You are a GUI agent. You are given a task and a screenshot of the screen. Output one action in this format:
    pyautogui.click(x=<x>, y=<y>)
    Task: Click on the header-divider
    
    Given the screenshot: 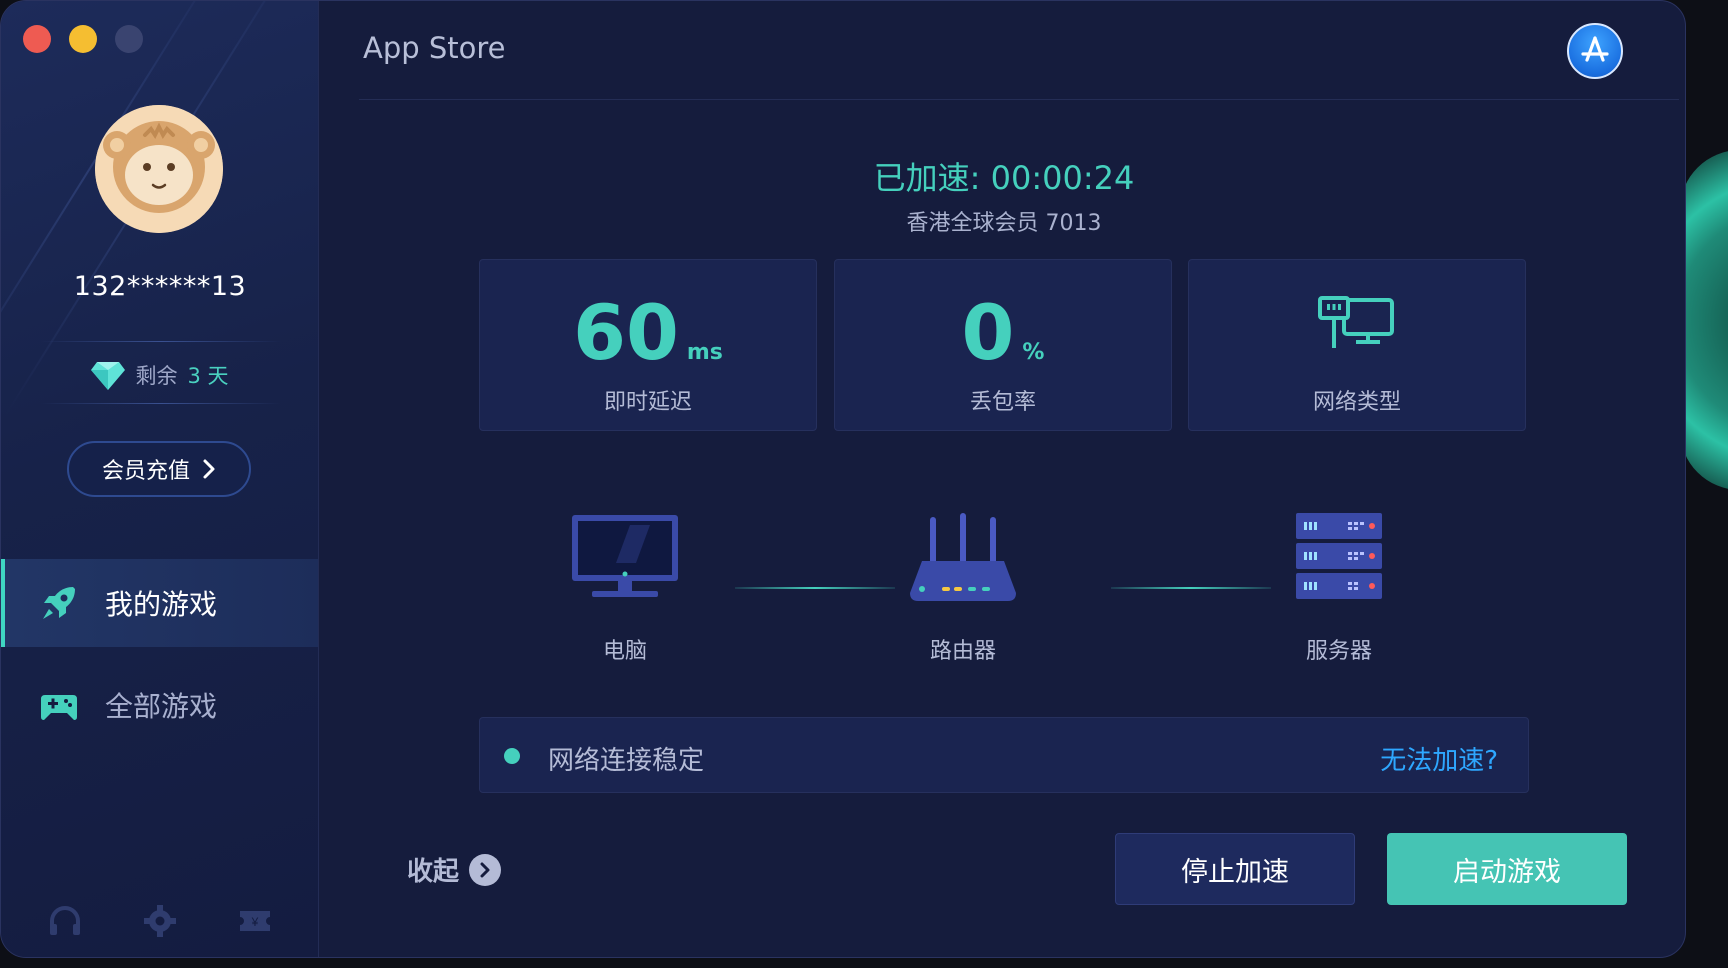 What is the action you would take?
    pyautogui.click(x=1019, y=99)
    